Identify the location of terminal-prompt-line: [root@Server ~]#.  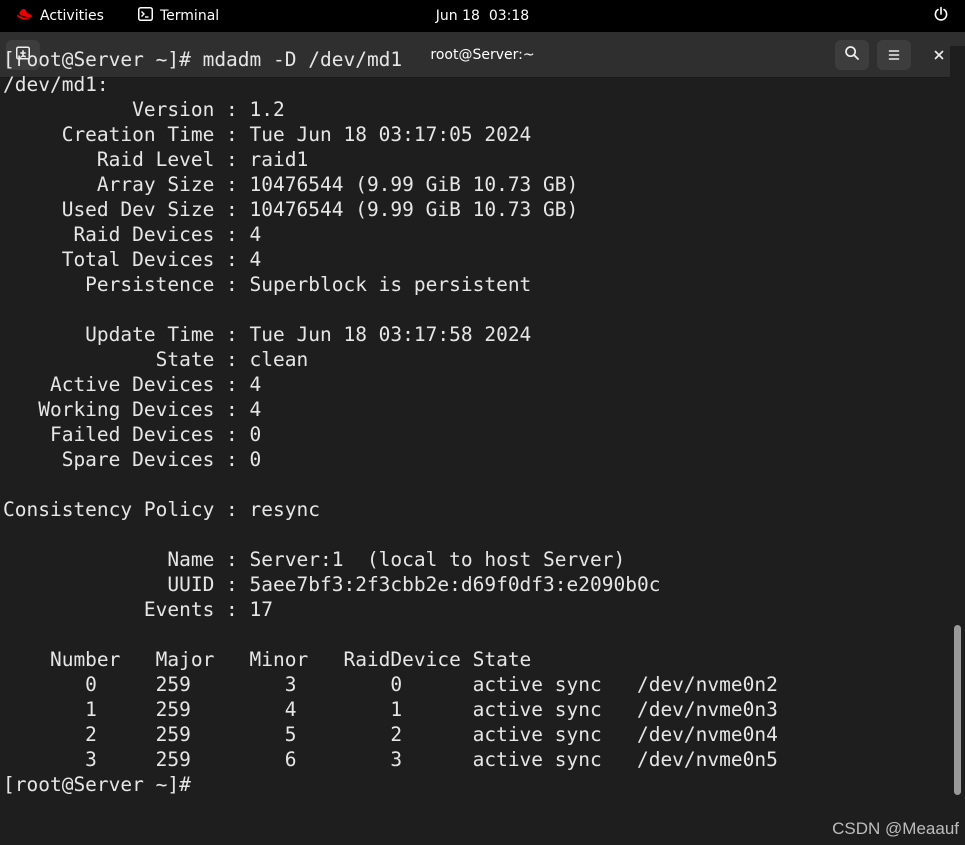
(103, 784).